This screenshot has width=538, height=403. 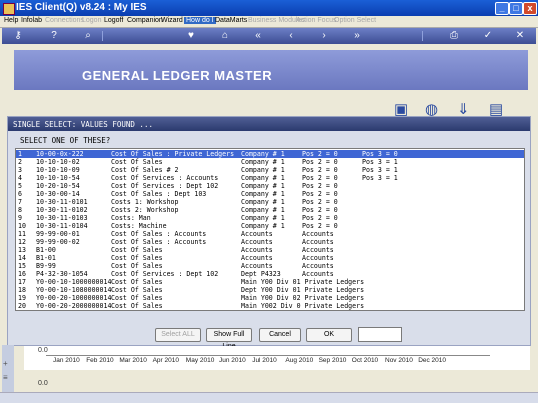 What do you see at coordinates (159, 234) in the screenshot?
I see `list-cell-desc: Cost Of Sales : Accounts` at bounding box center [159, 234].